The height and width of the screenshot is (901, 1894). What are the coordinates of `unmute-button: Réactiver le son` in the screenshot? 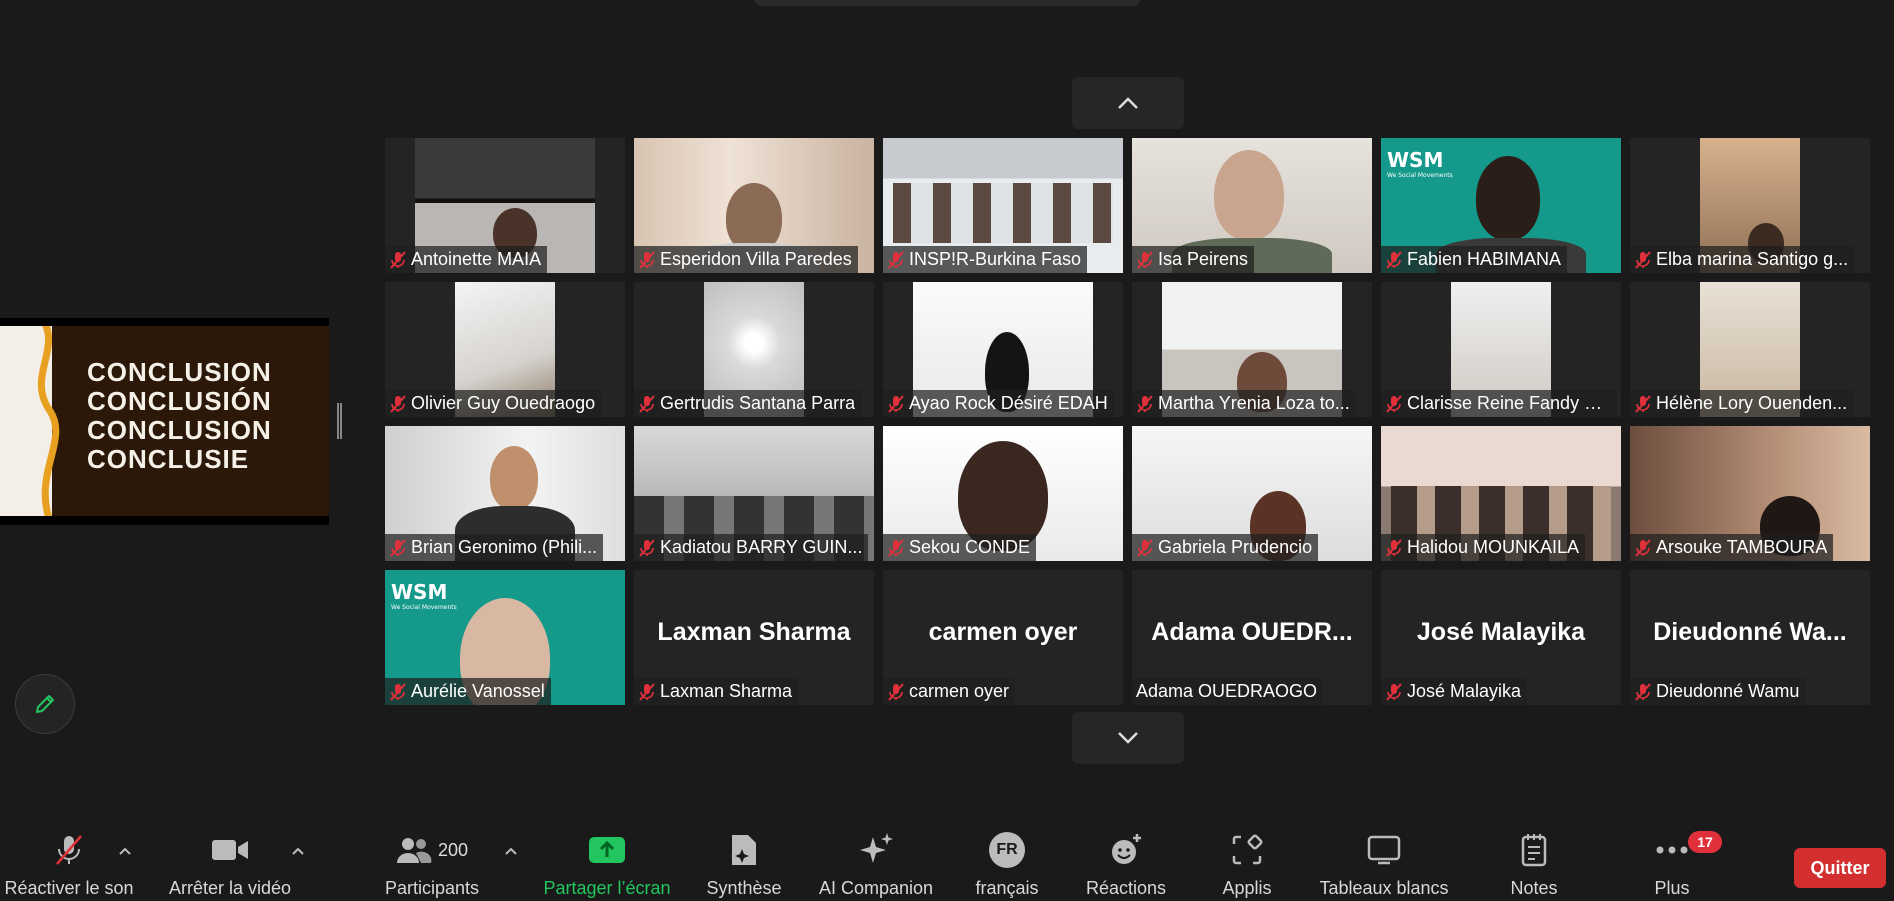 It's located at (69, 865).